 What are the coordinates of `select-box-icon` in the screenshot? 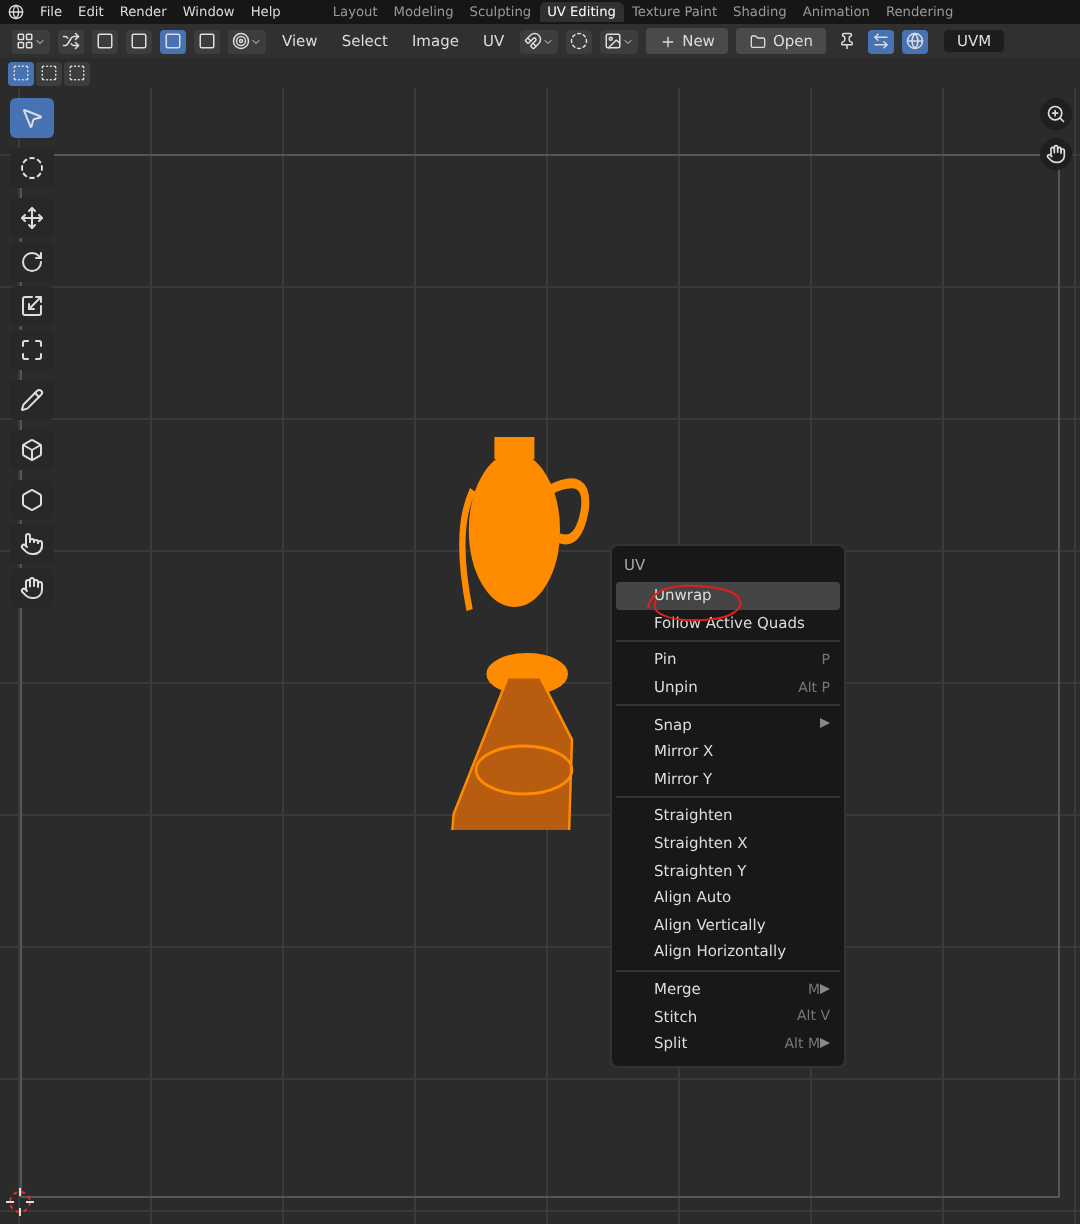 It's located at (32, 118).